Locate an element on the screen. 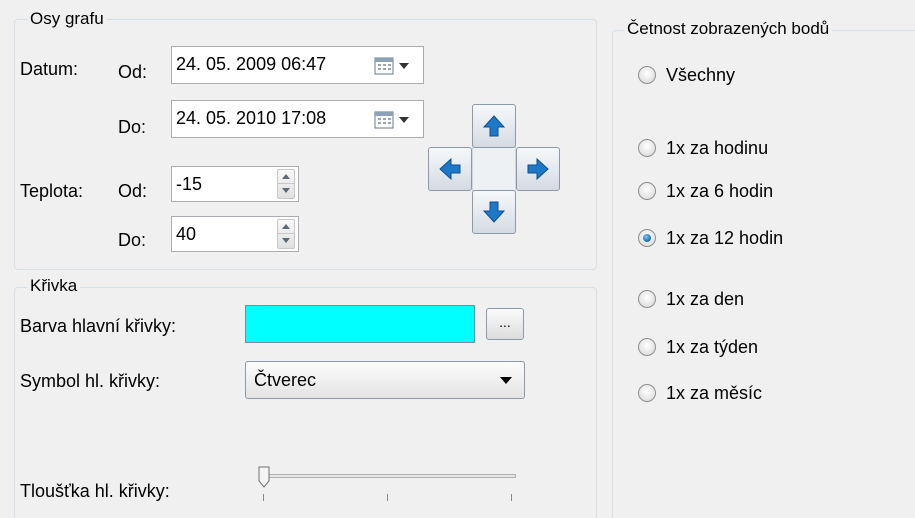  date-to-label: Do: is located at coordinates (132, 127).